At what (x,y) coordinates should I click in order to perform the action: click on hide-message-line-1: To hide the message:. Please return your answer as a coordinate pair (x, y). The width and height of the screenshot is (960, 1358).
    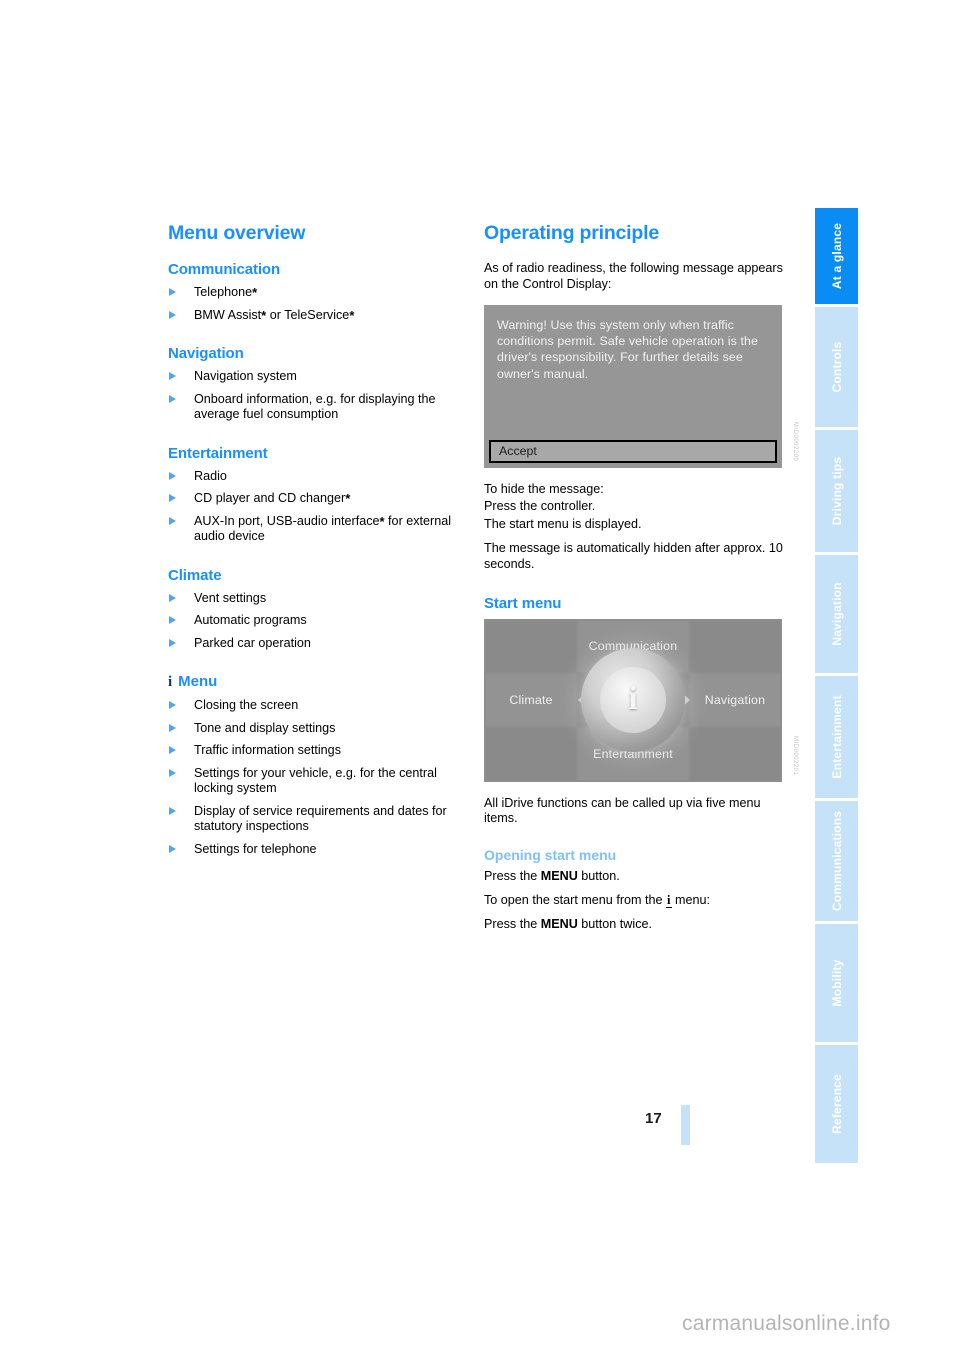
    Looking at the image, I should click on (544, 488).